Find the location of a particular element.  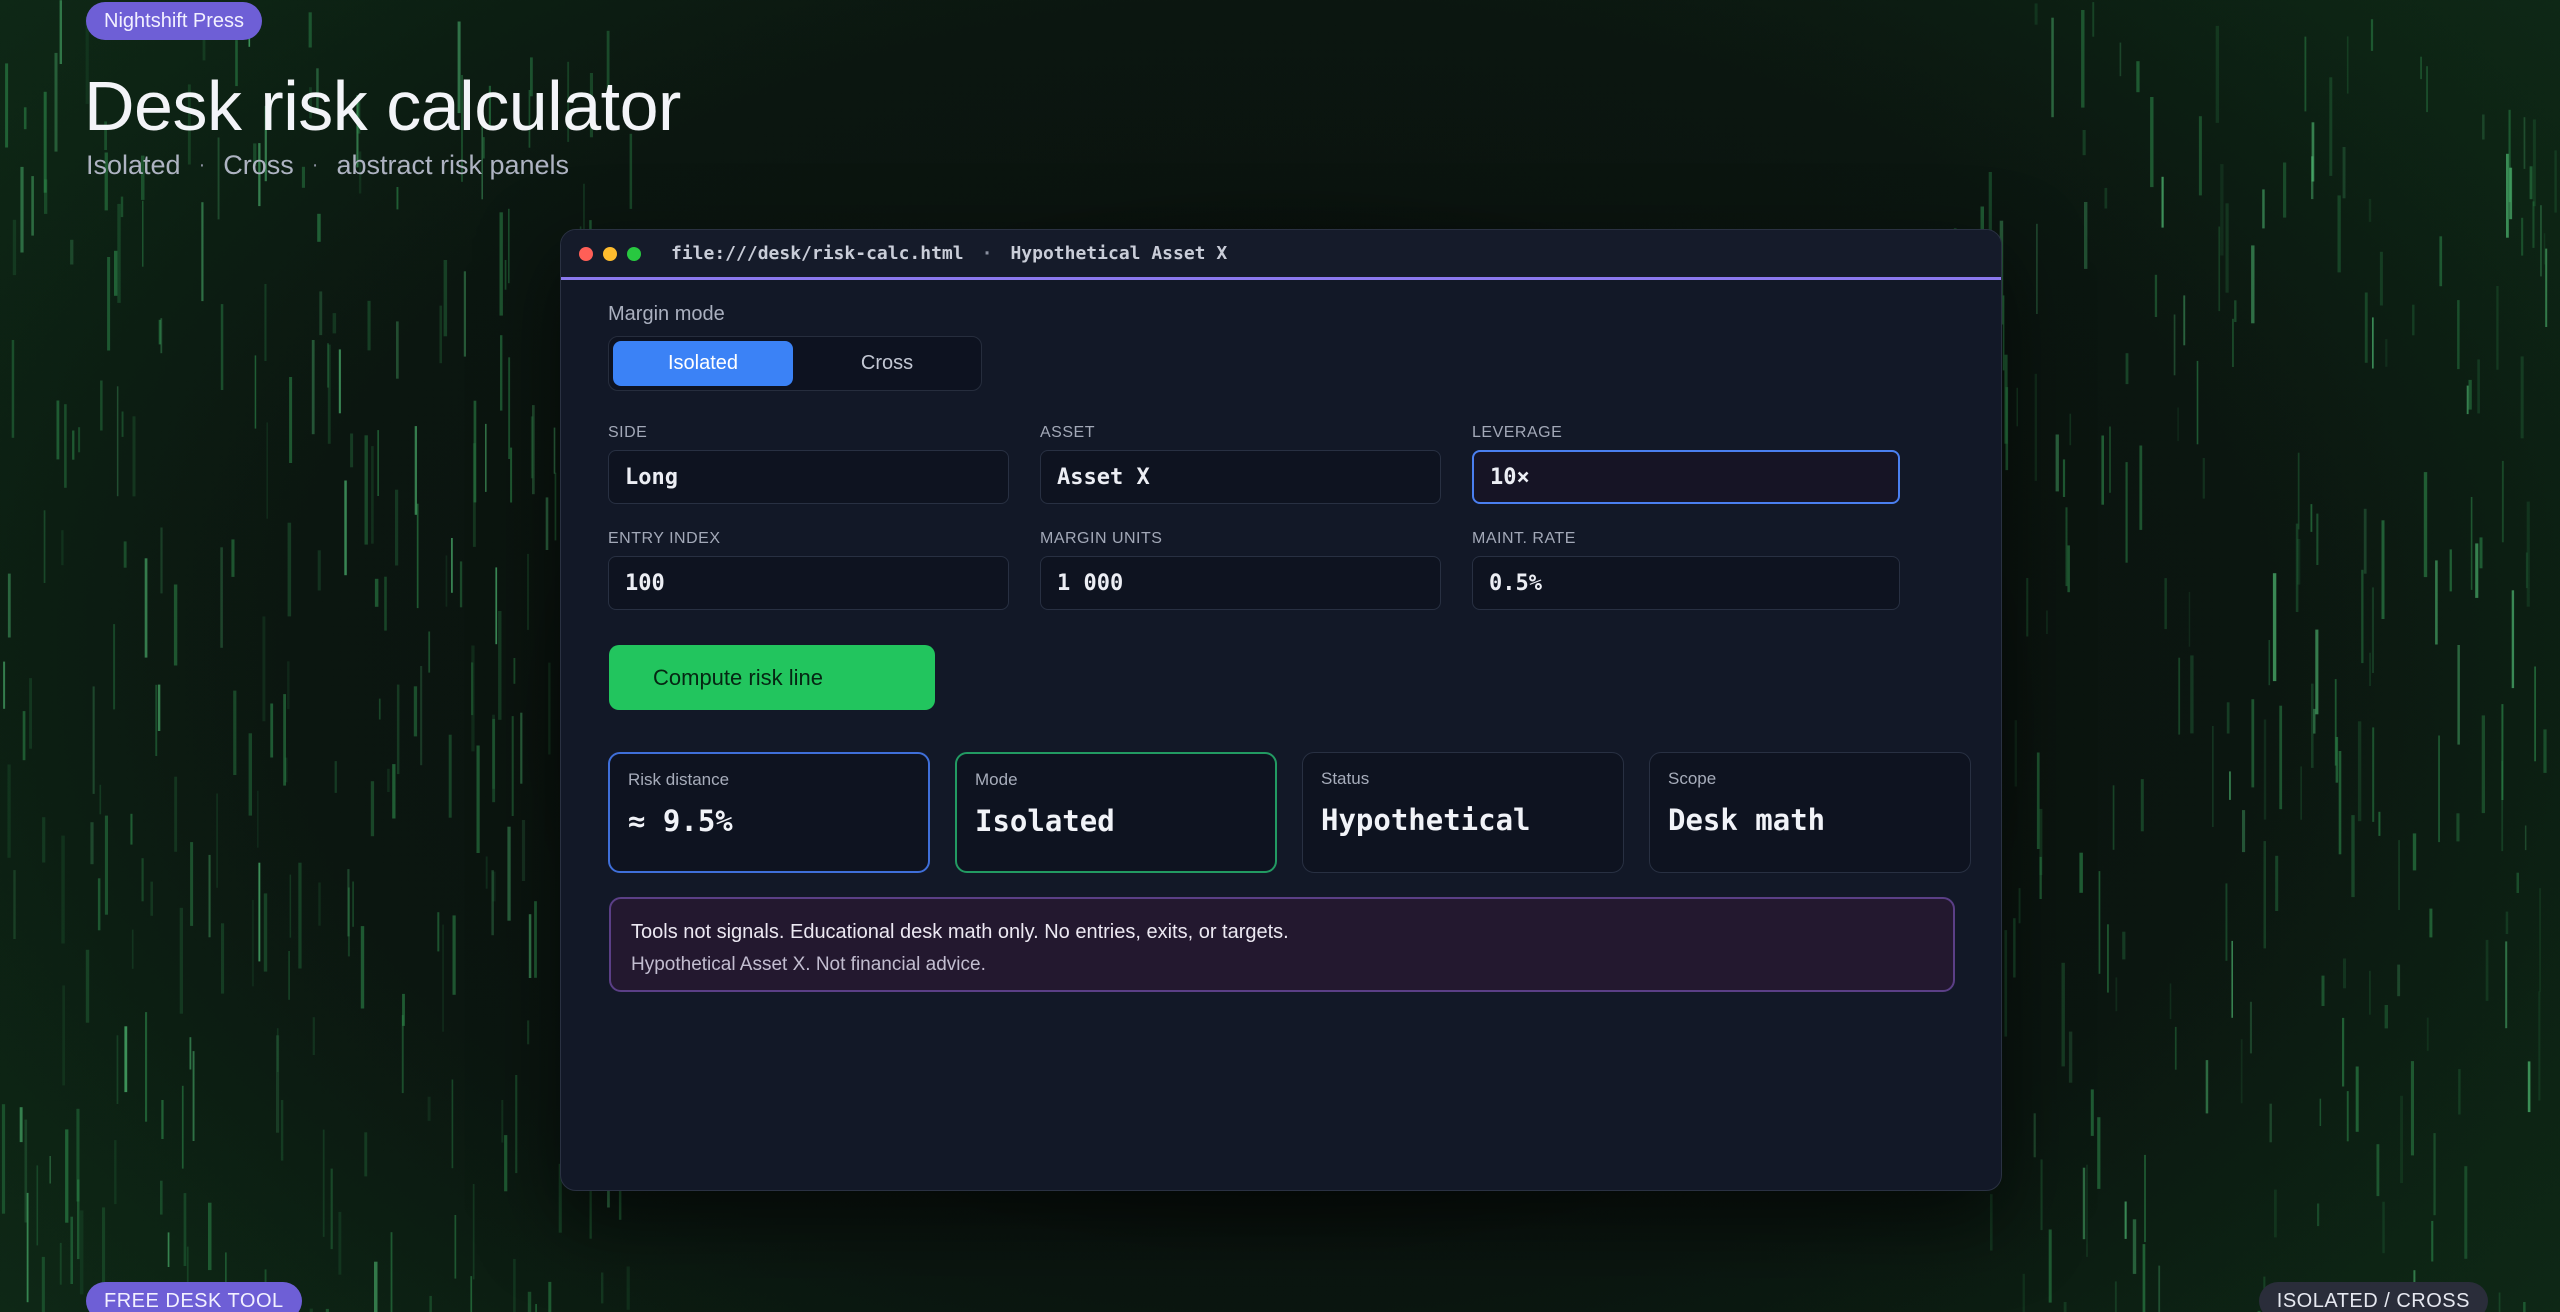

margin-units-label: MARGIN UNITS is located at coordinates (1101, 538).